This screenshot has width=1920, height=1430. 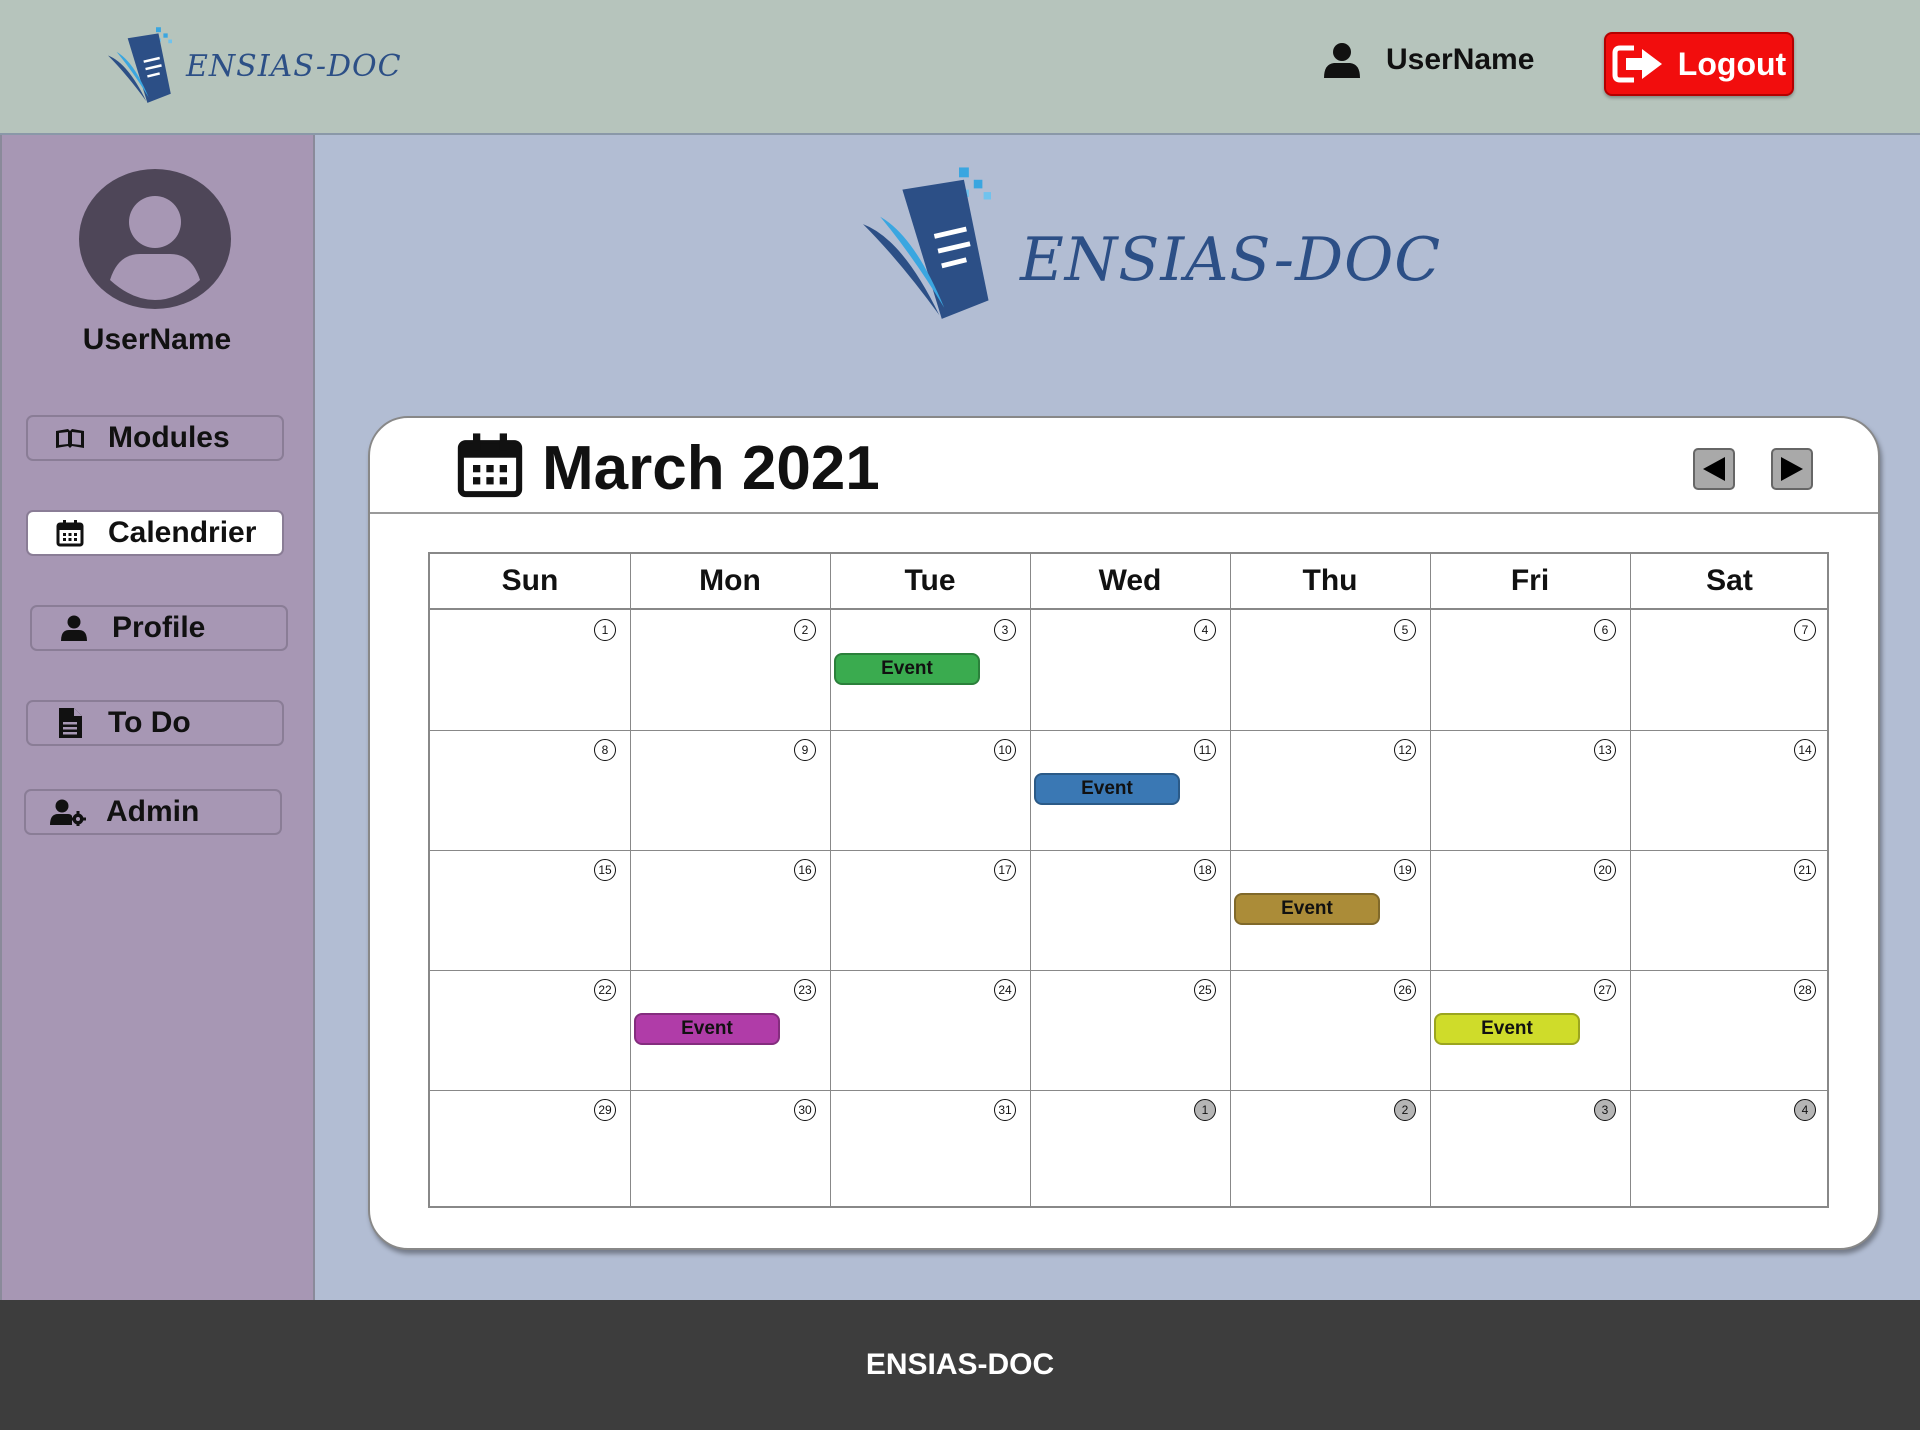 I want to click on day-cell: 19 Event, so click(x=1330, y=910).